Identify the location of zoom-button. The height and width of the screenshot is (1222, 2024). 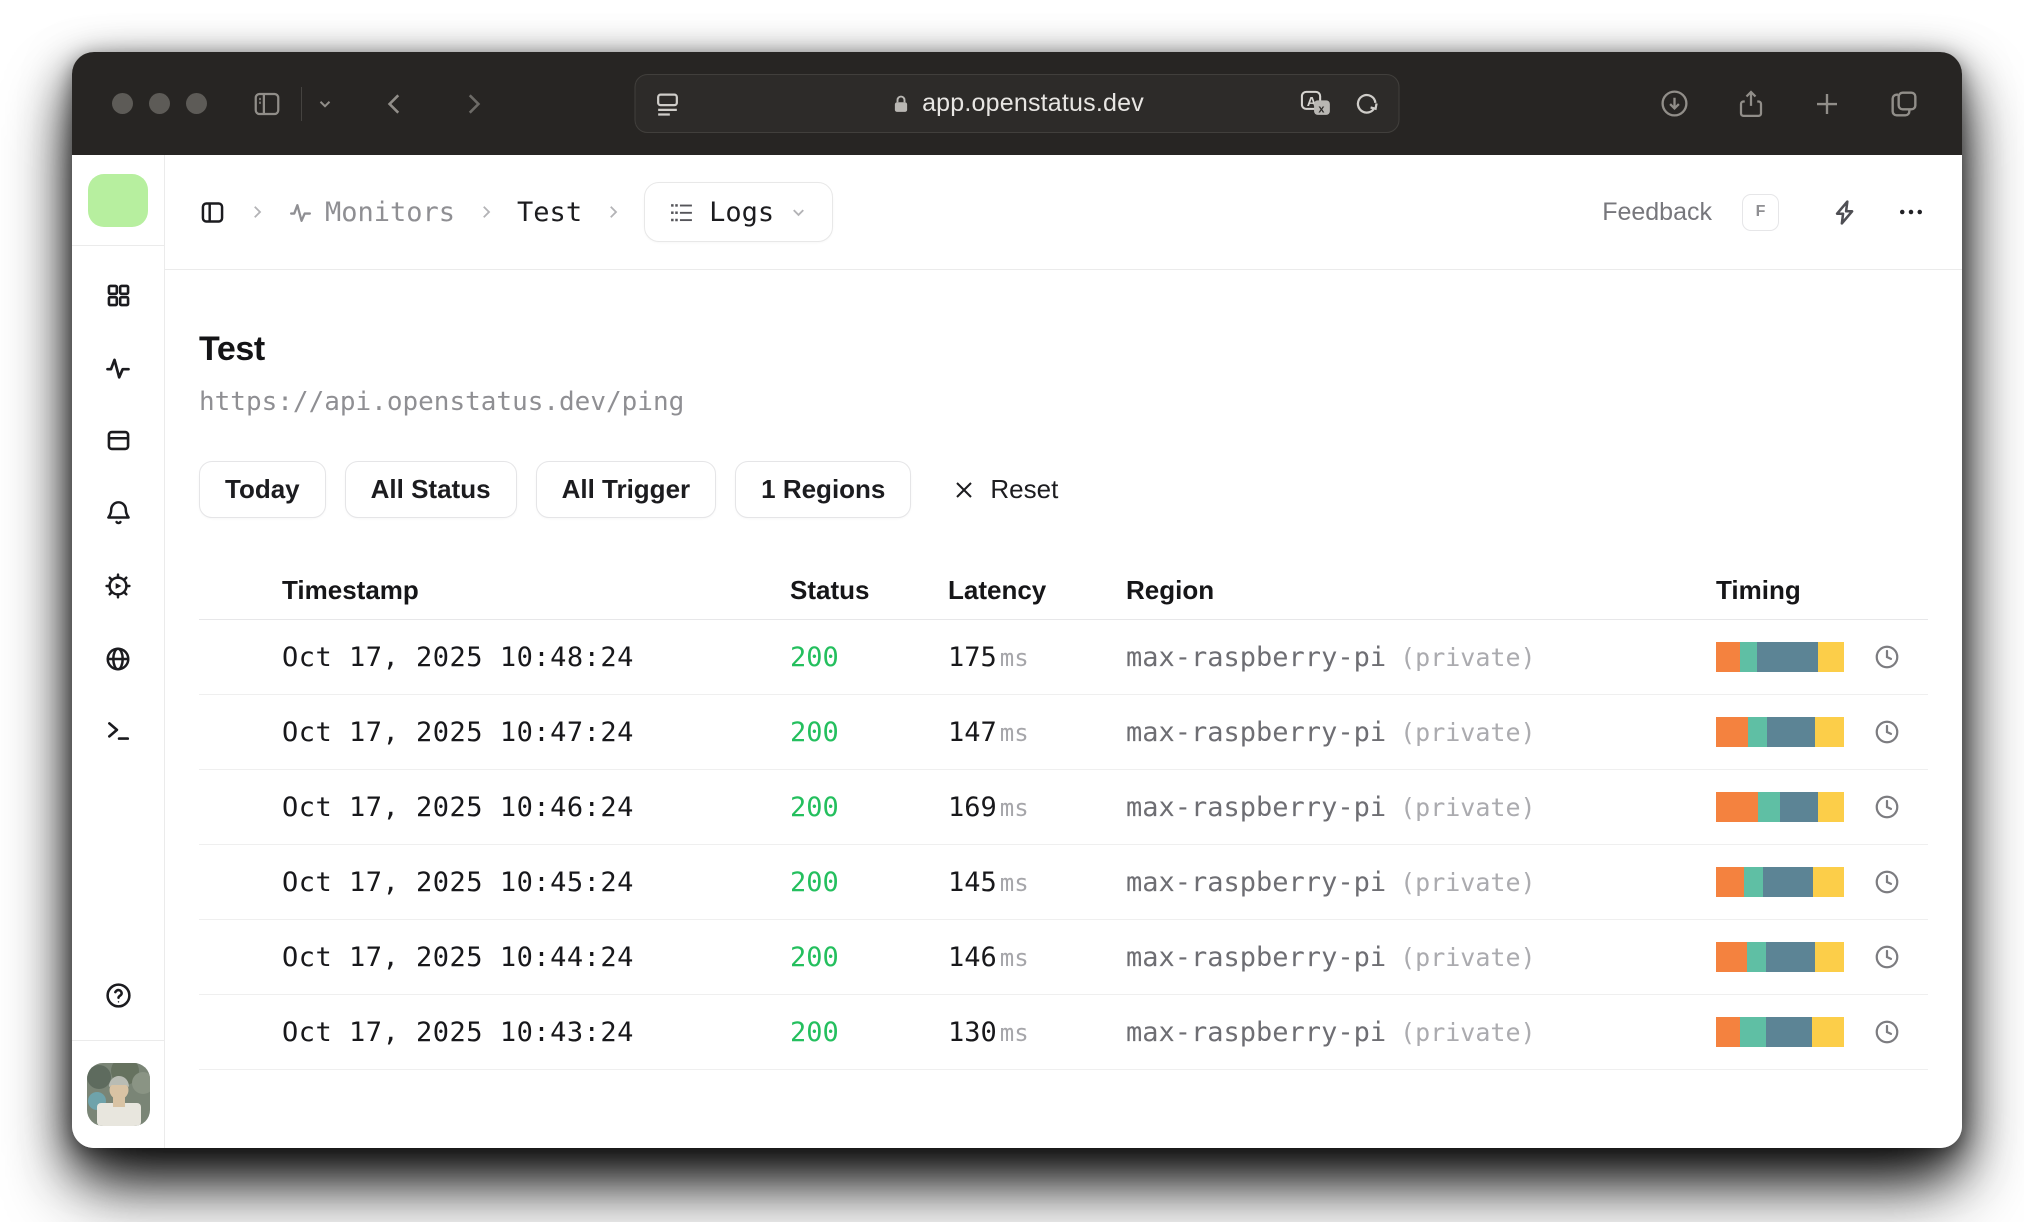
(196, 103).